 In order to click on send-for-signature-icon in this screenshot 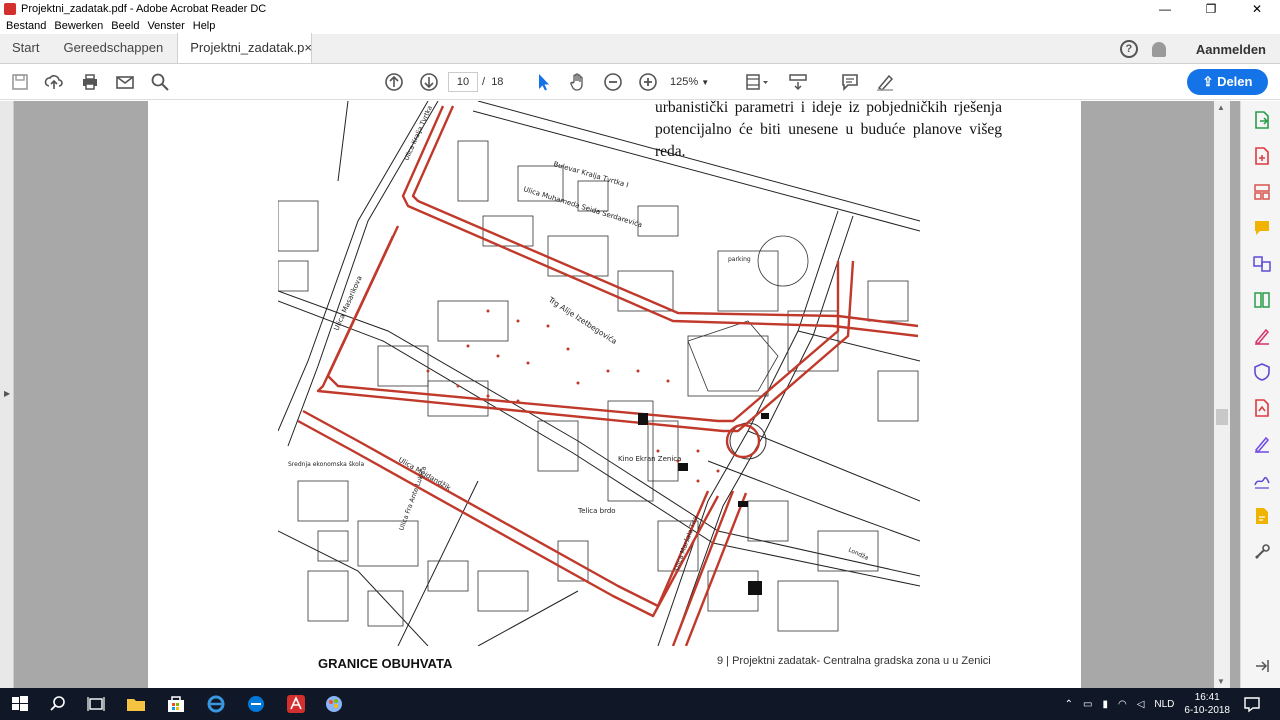, I will do `click(1262, 444)`.